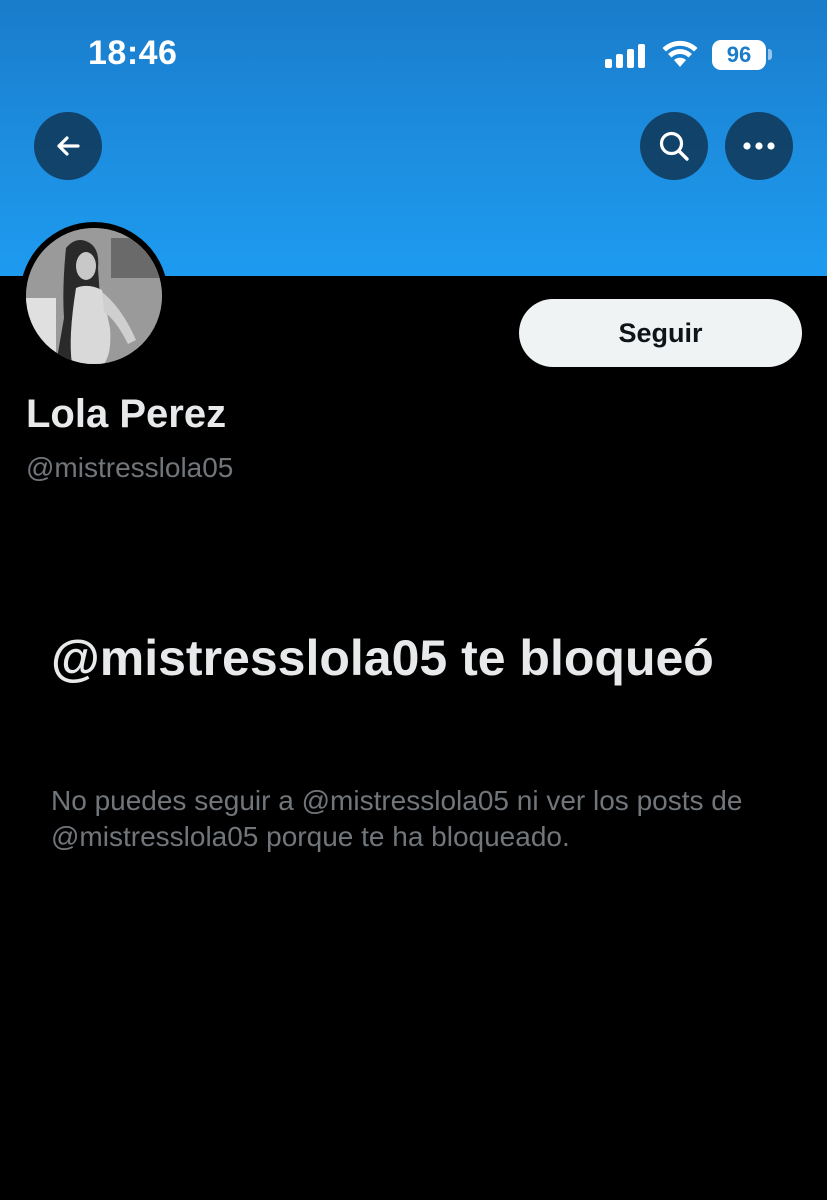 The image size is (827, 1200). I want to click on arrow-left-icon, so click(68, 146).